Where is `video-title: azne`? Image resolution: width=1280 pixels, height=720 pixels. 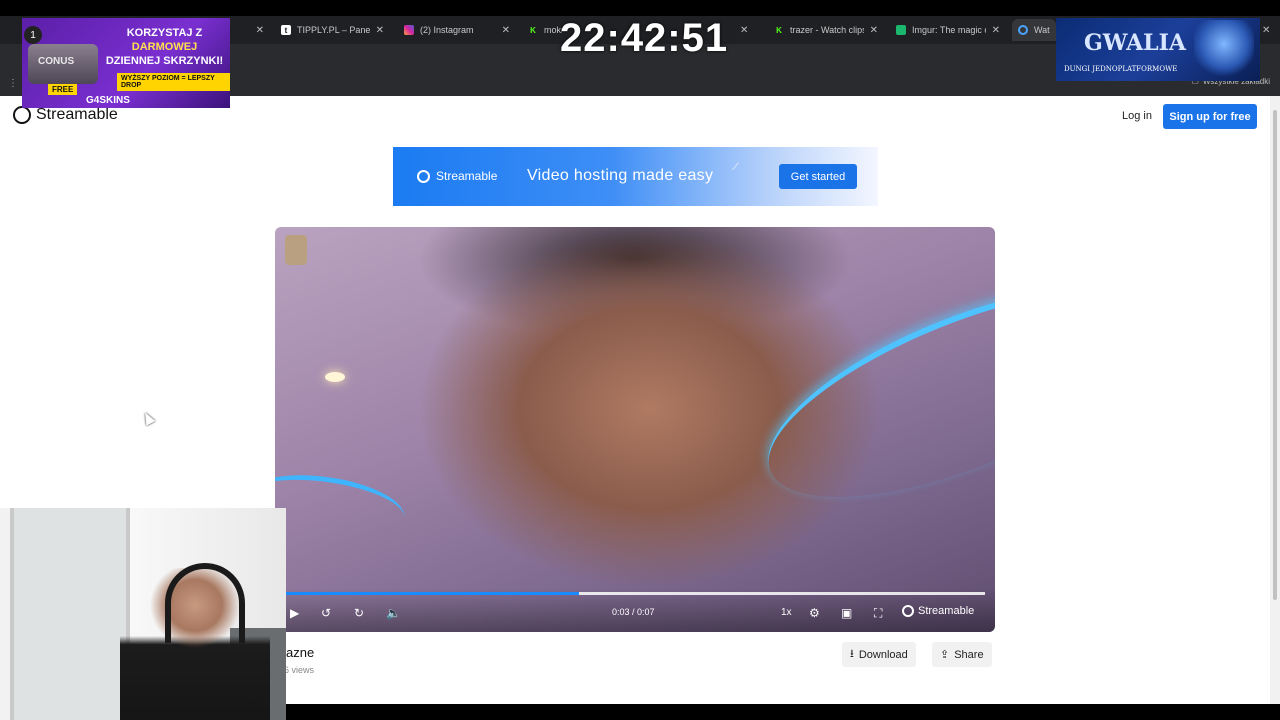
video-title: azne is located at coordinates (300, 652).